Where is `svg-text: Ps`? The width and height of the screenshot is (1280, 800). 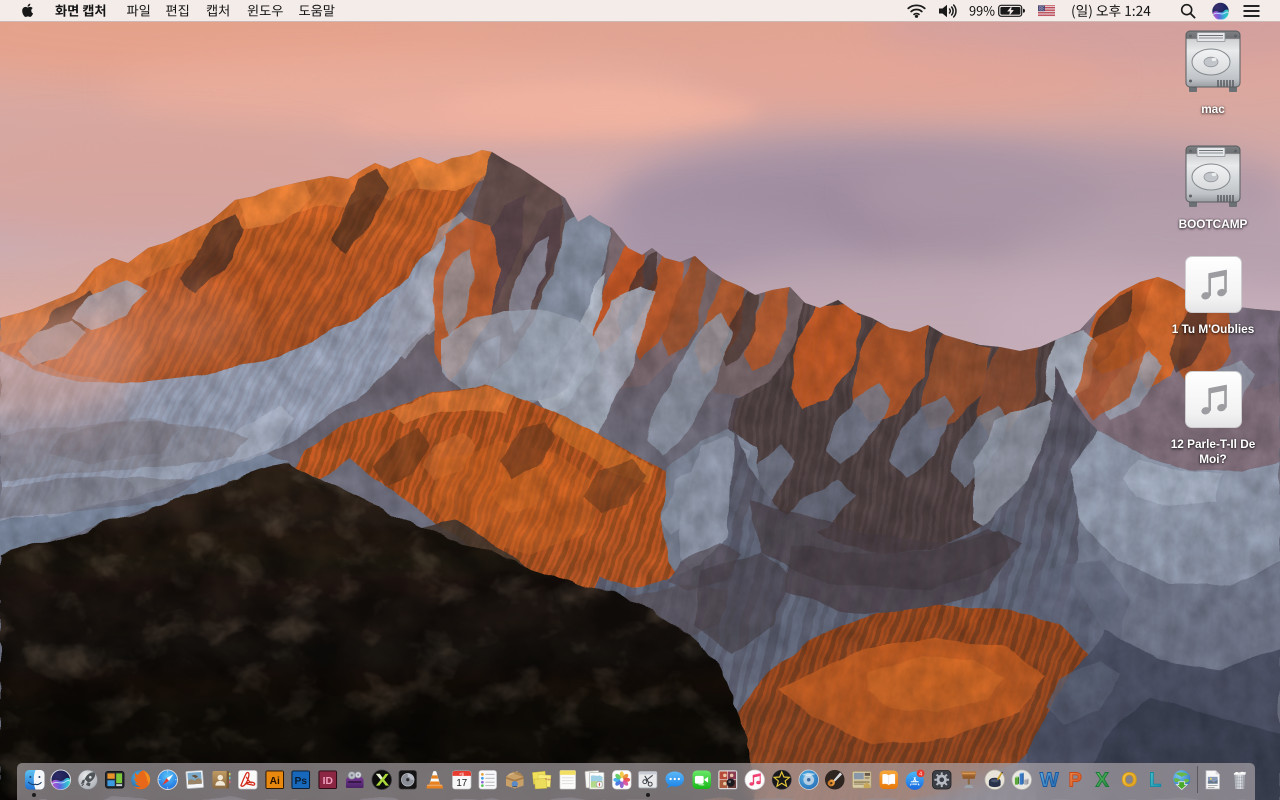 svg-text: Ps is located at coordinates (301, 781).